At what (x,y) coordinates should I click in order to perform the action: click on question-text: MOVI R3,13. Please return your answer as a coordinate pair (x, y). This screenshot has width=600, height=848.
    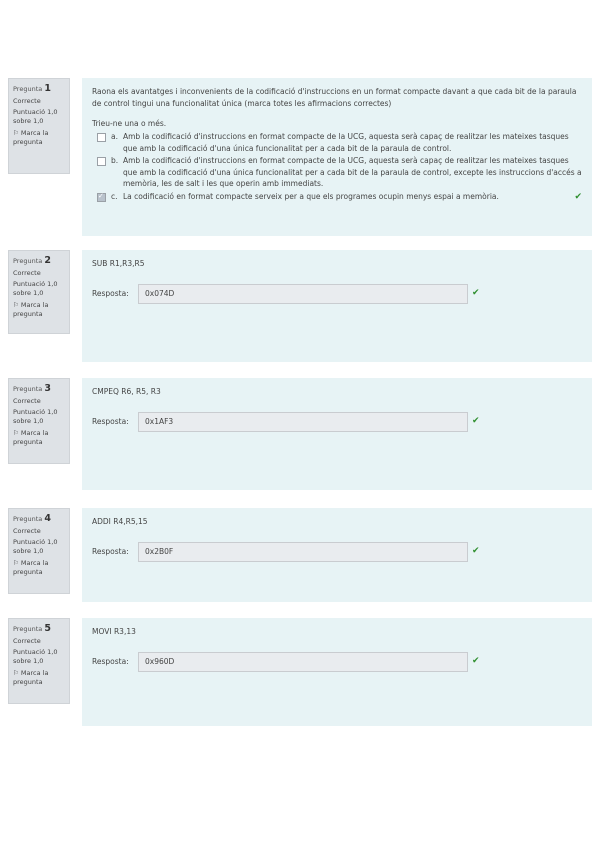
    Looking at the image, I should click on (114, 631).